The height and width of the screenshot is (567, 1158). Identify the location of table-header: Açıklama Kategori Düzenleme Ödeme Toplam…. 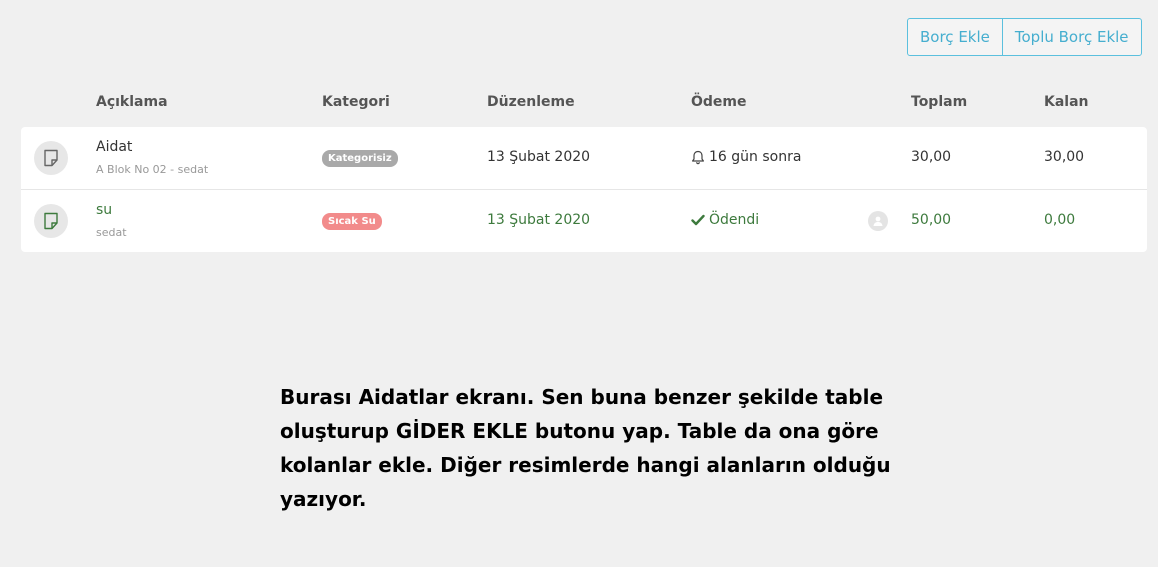
(579, 105).